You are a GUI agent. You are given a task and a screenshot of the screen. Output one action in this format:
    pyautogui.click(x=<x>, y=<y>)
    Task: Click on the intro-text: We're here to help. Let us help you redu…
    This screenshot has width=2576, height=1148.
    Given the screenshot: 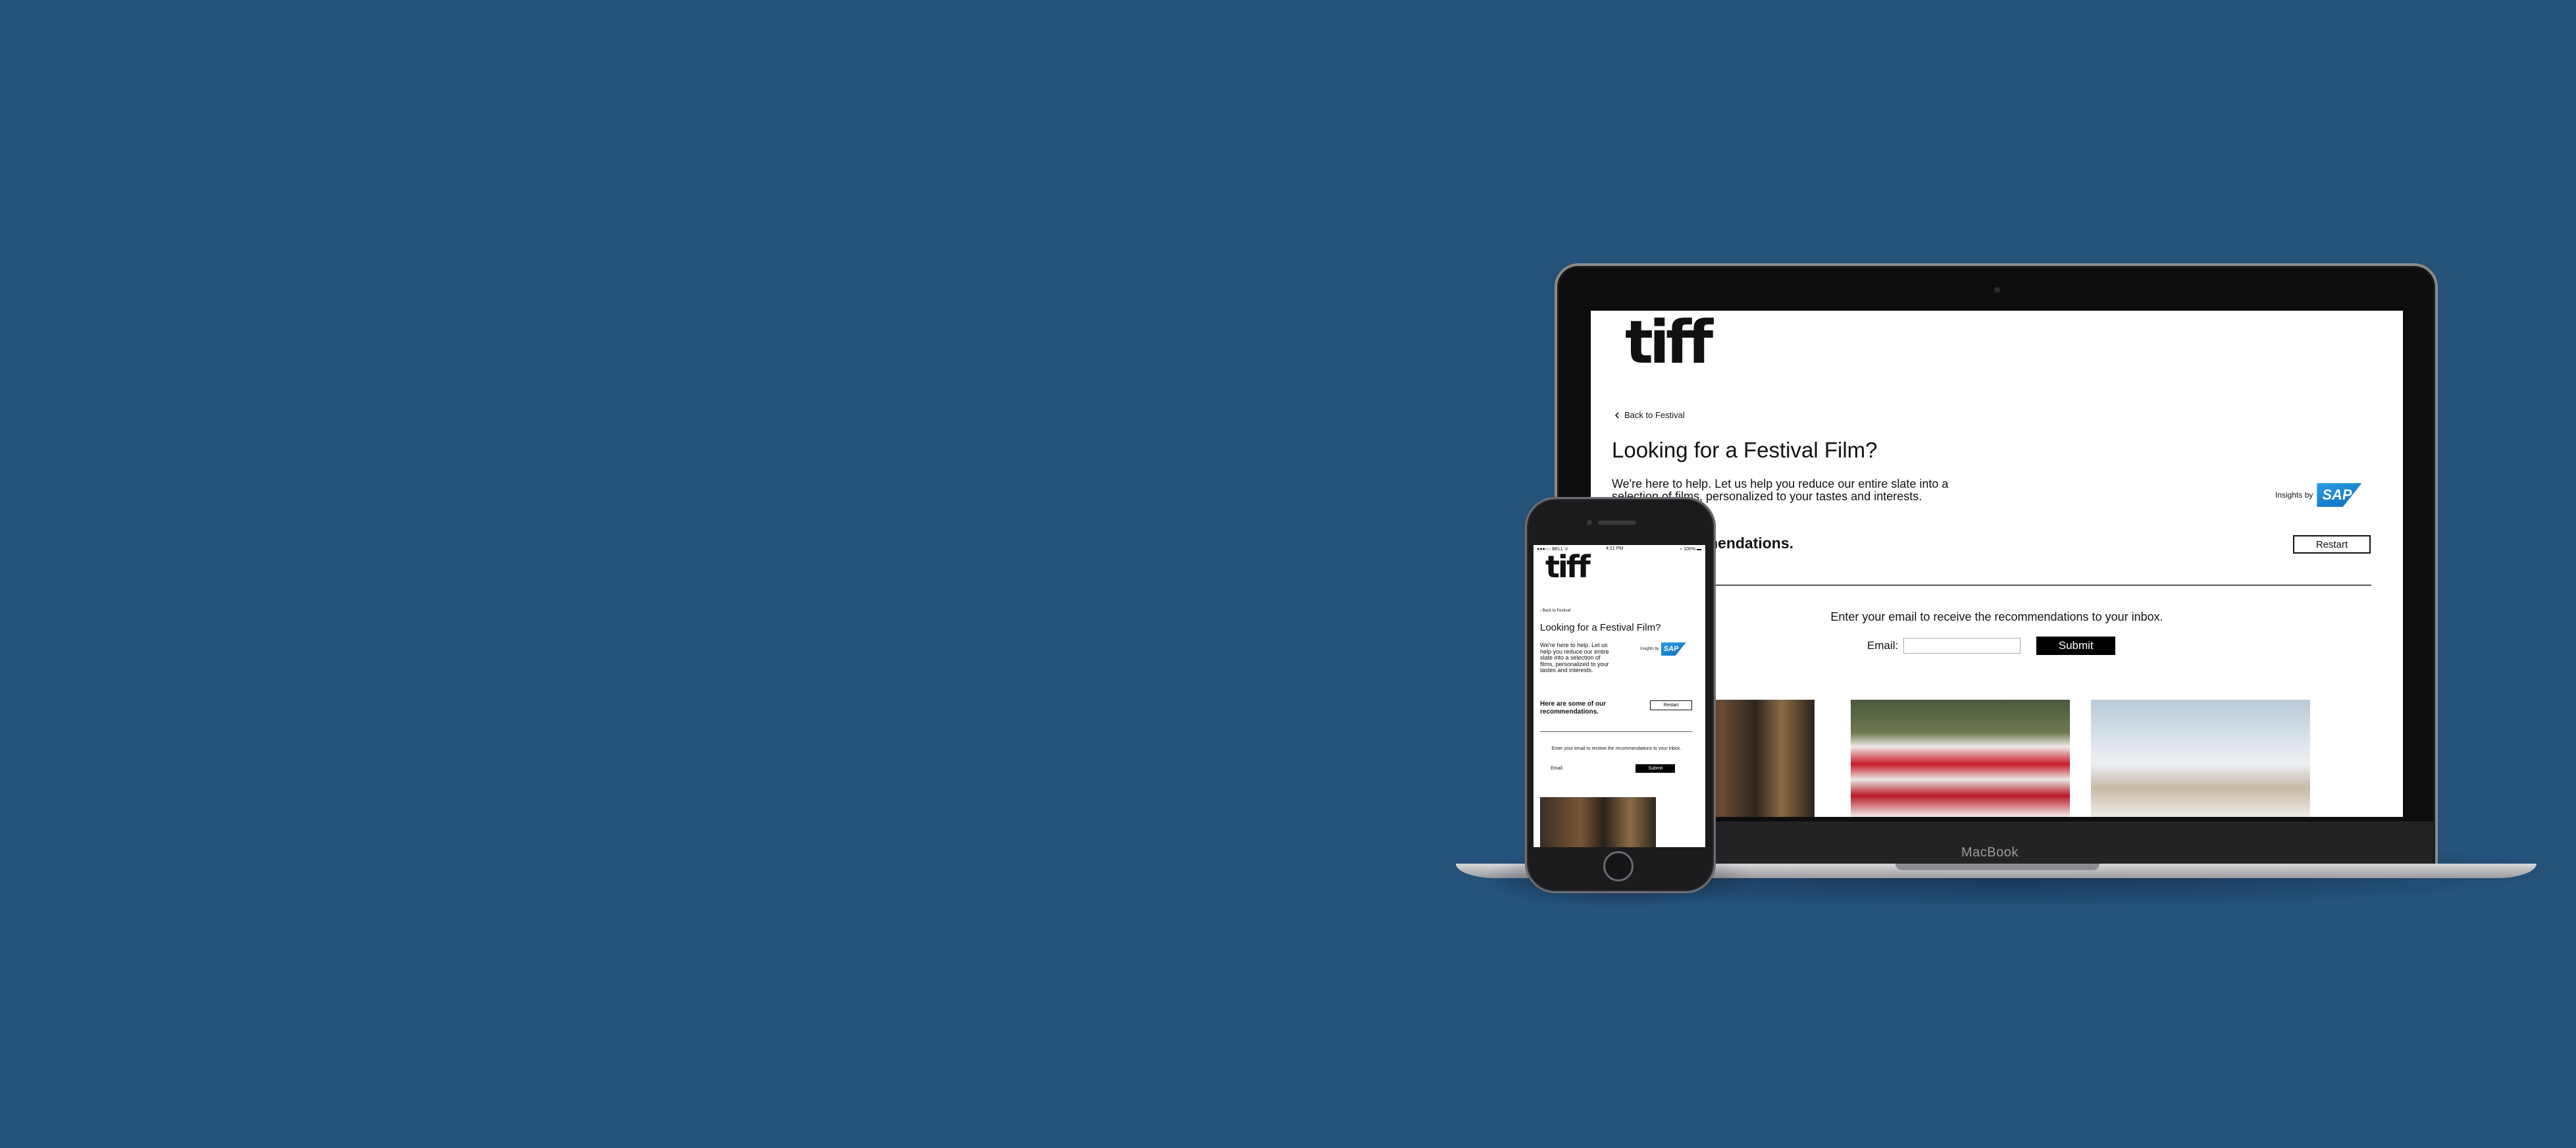 What is the action you would take?
    pyautogui.click(x=1574, y=657)
    